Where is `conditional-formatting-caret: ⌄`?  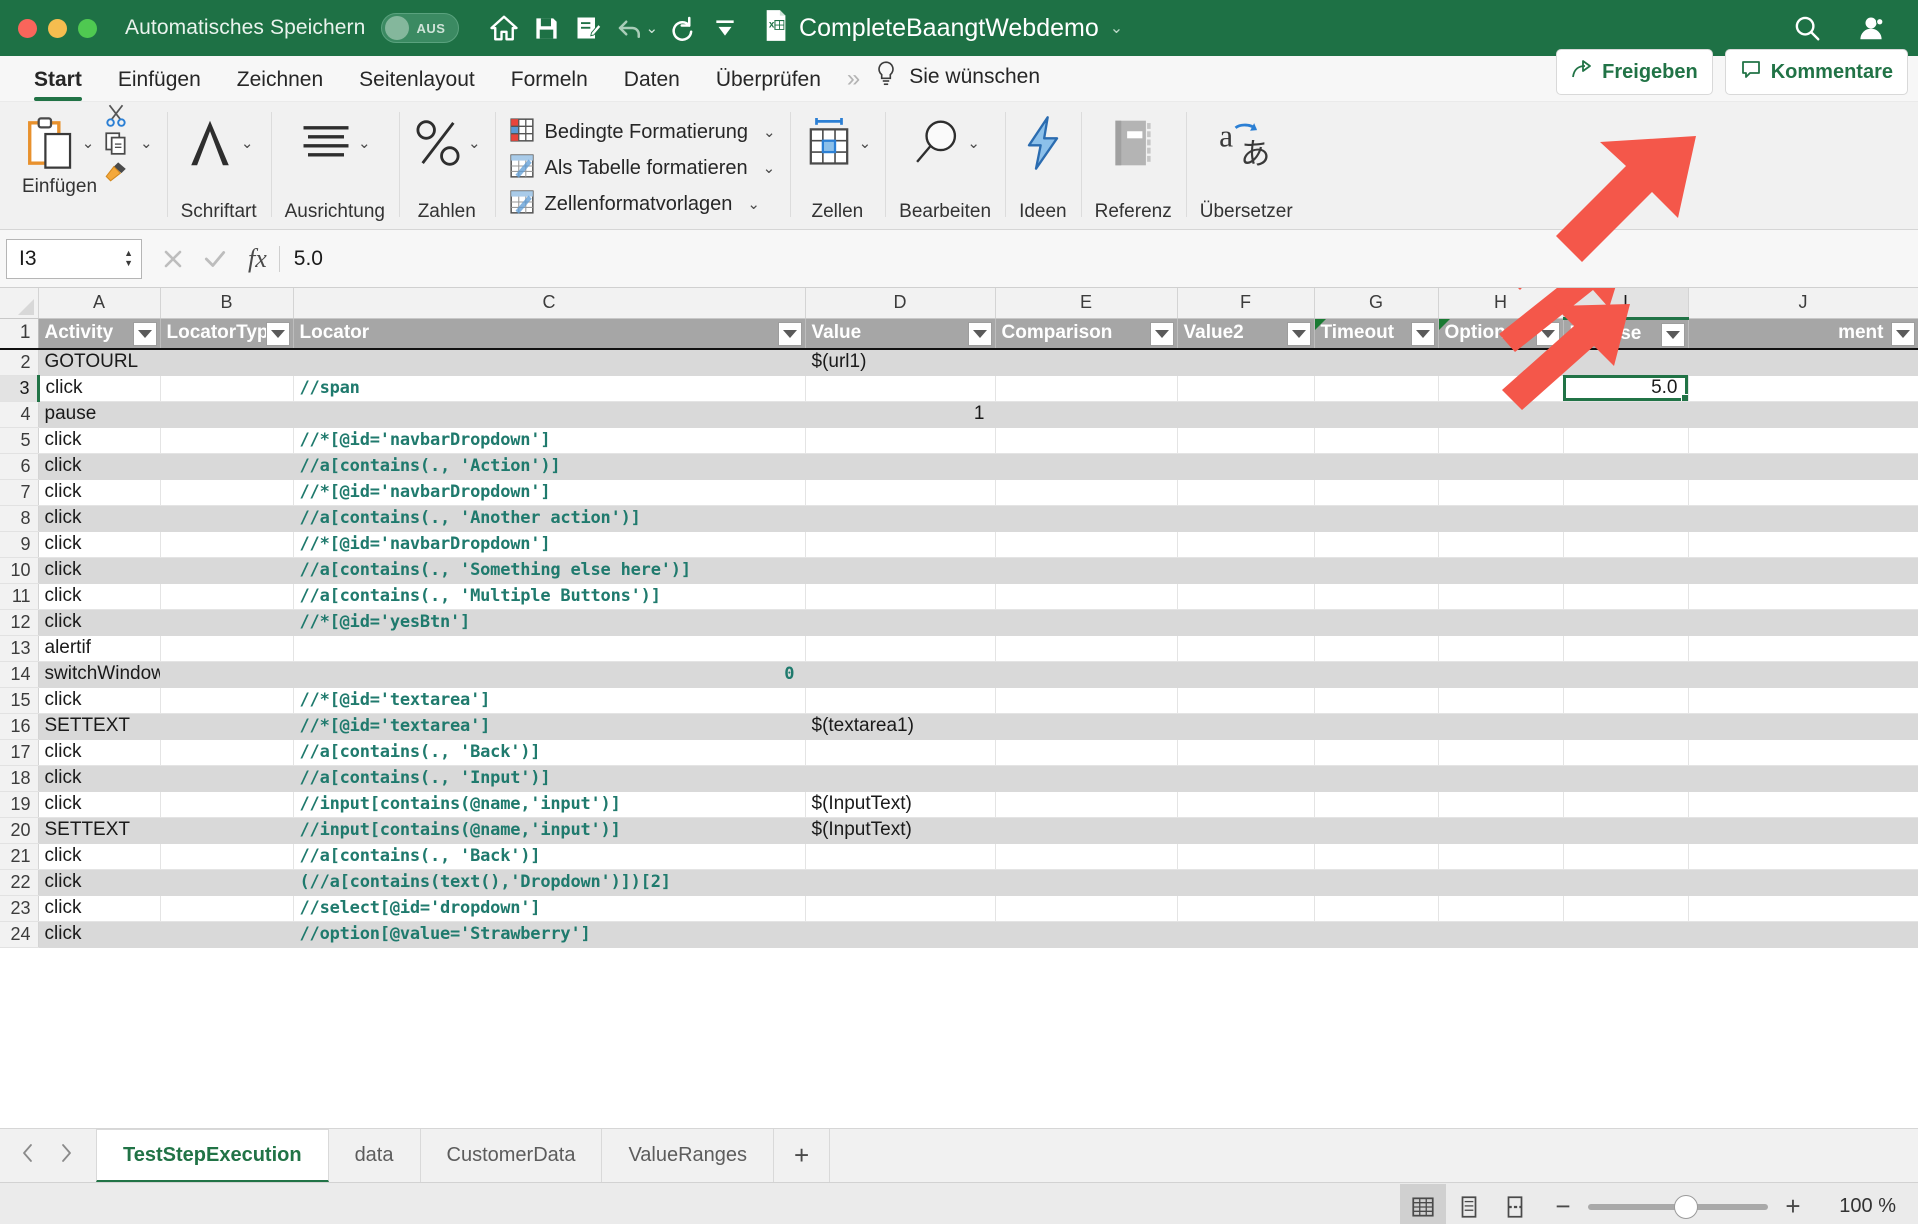
conditional-formatting-caret: ⌄ is located at coordinates (769, 132).